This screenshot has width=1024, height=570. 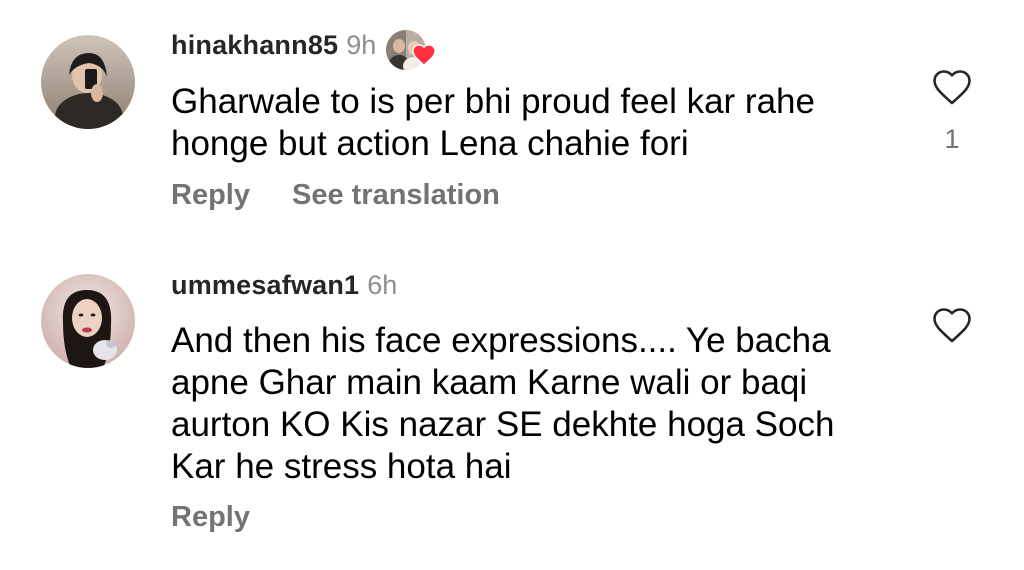 I want to click on username: ummesafwan1, so click(x=265, y=285).